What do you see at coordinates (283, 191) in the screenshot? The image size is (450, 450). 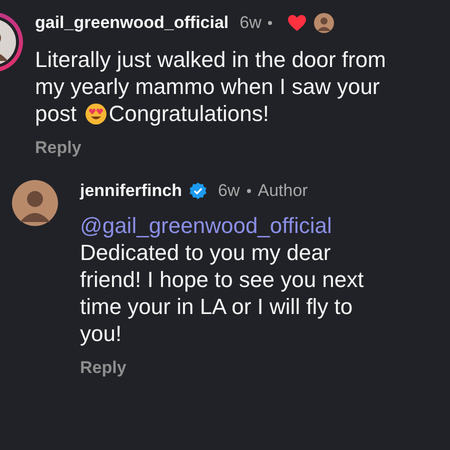 I see `author-label: Author` at bounding box center [283, 191].